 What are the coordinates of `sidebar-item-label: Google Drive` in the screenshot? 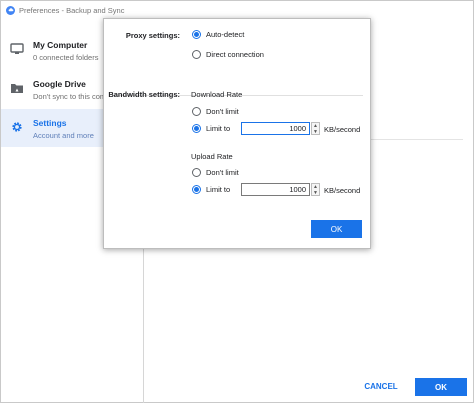 It's located at (59, 84).